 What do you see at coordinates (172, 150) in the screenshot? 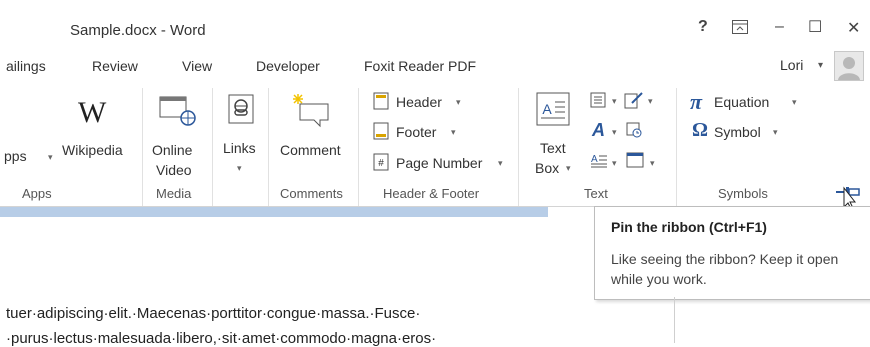
I see `online-video-button: Online` at bounding box center [172, 150].